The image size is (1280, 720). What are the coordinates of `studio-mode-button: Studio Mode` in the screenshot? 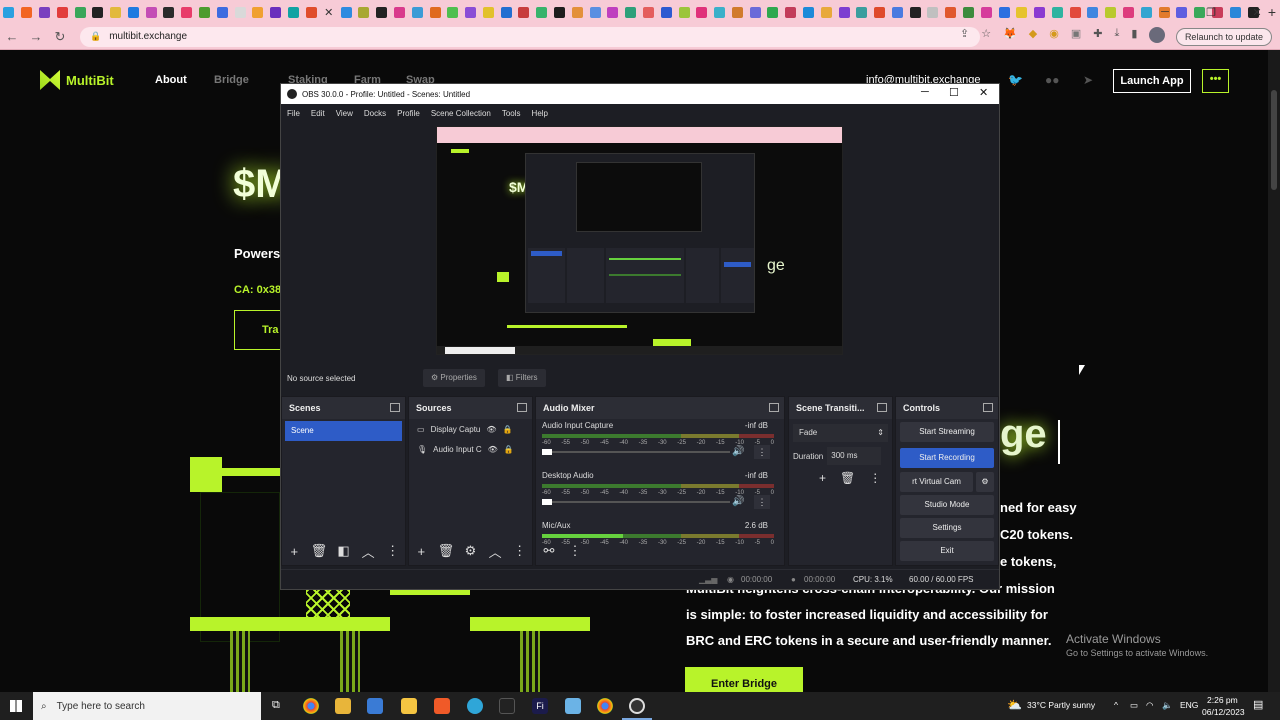 It's located at (947, 505).